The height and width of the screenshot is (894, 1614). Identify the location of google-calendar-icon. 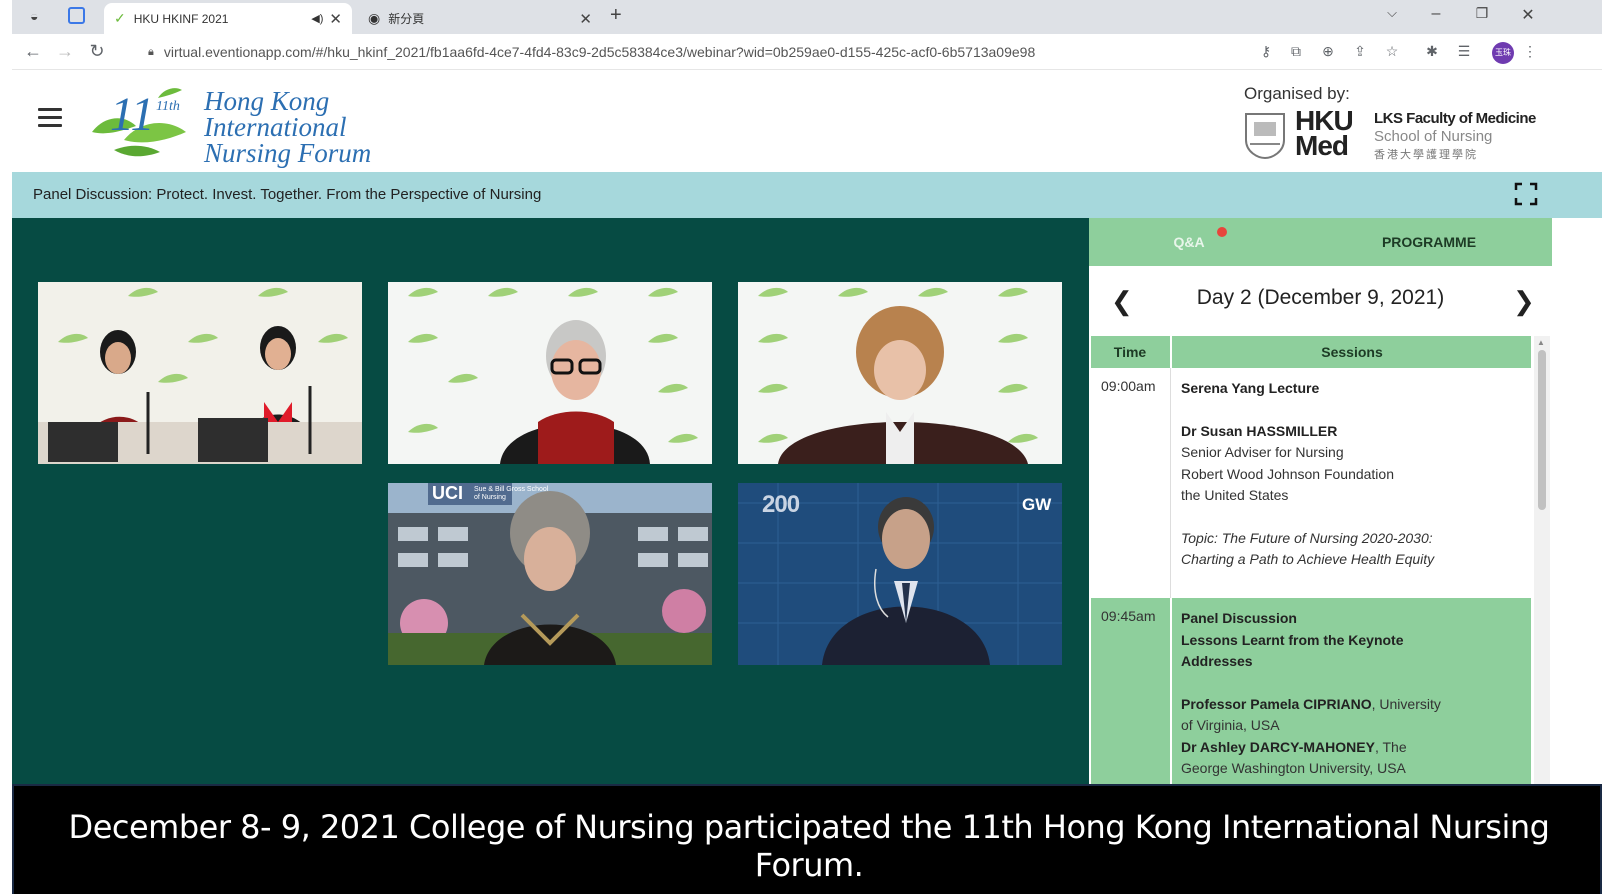
(76, 15).